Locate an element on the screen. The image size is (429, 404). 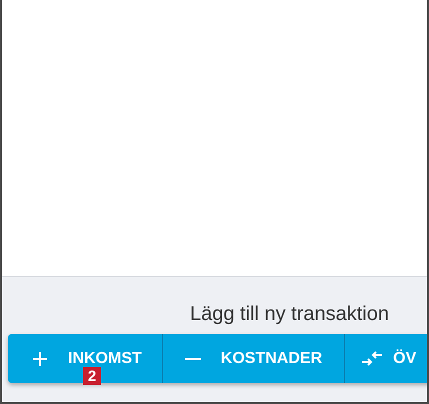
add-button: KOSTNADER is located at coordinates (254, 358).